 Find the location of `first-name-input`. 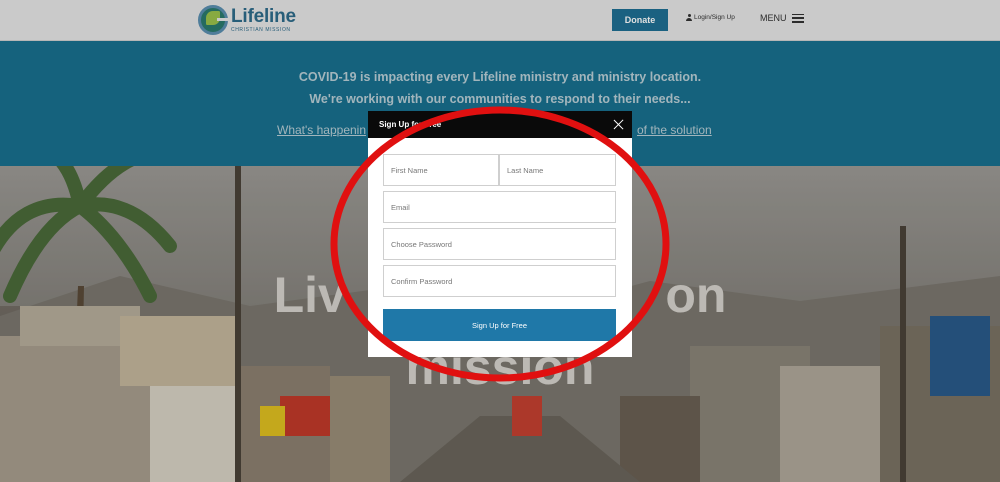

first-name-input is located at coordinates (441, 170).